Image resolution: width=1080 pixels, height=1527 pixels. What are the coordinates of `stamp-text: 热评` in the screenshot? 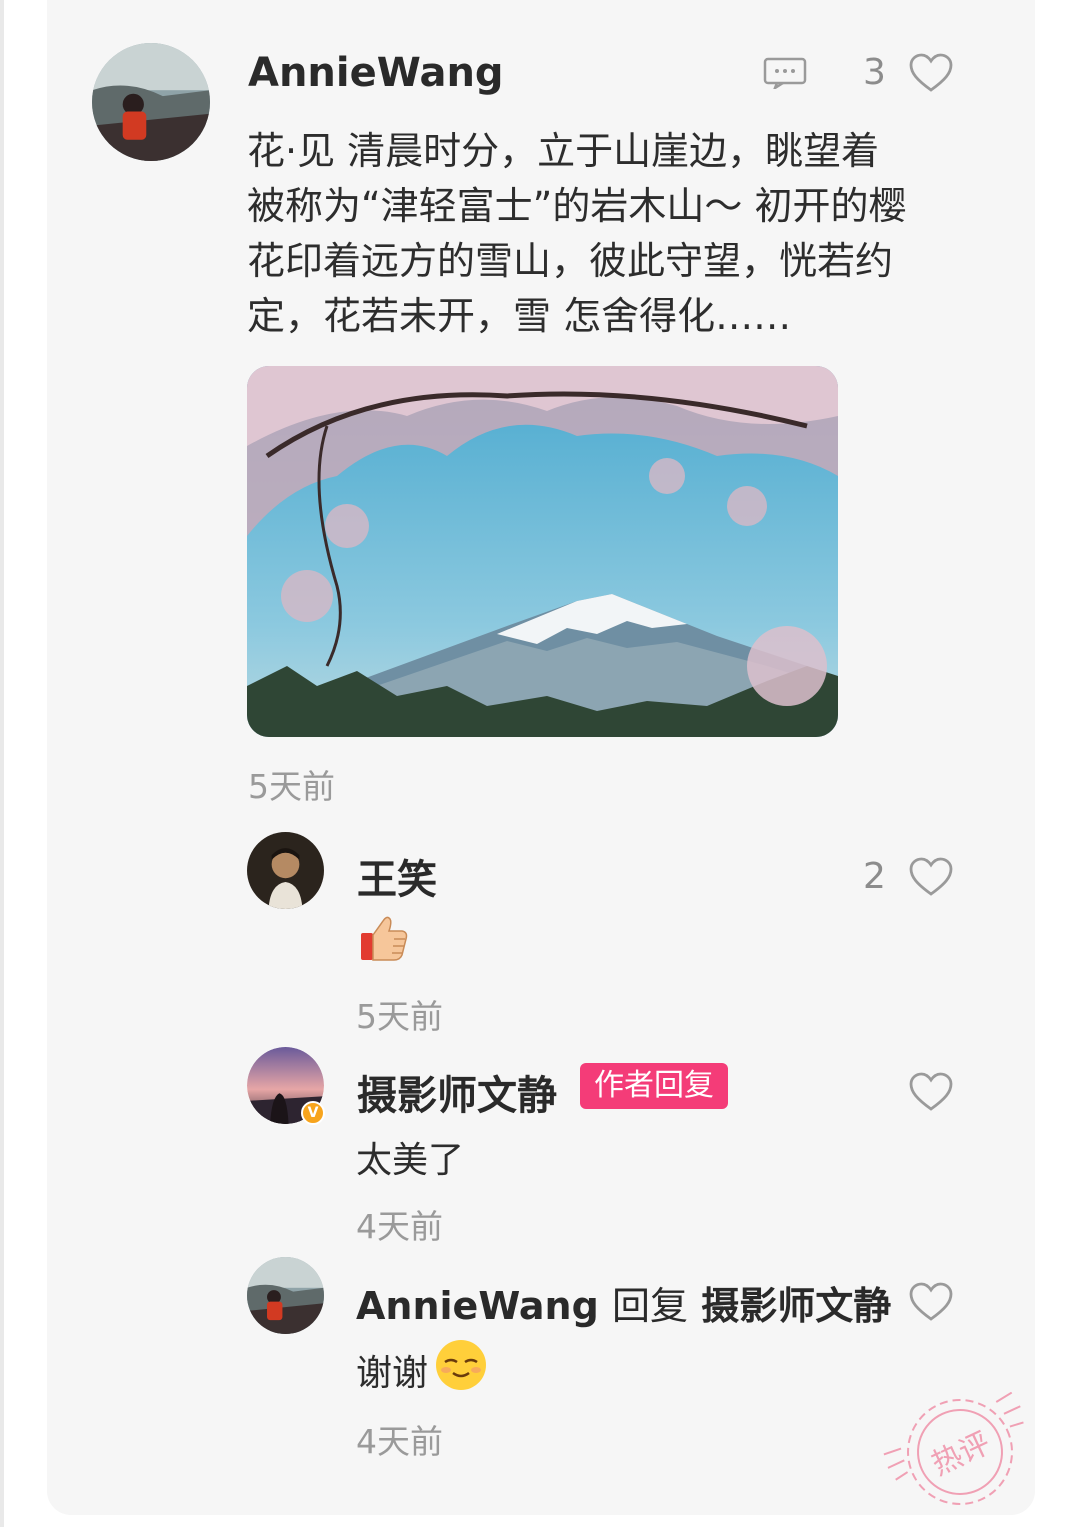 It's located at (960, 1454).